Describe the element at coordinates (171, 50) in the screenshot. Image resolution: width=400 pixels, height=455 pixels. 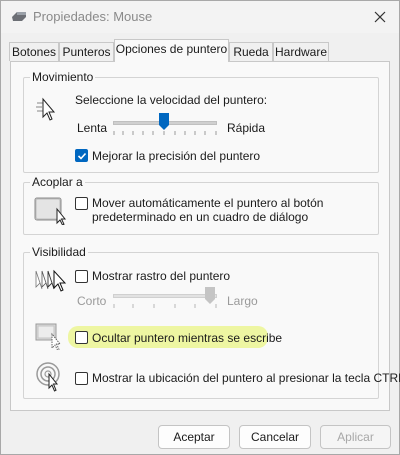
I see `tab-opciones-de-puntero: Opciones de puntero` at that location.